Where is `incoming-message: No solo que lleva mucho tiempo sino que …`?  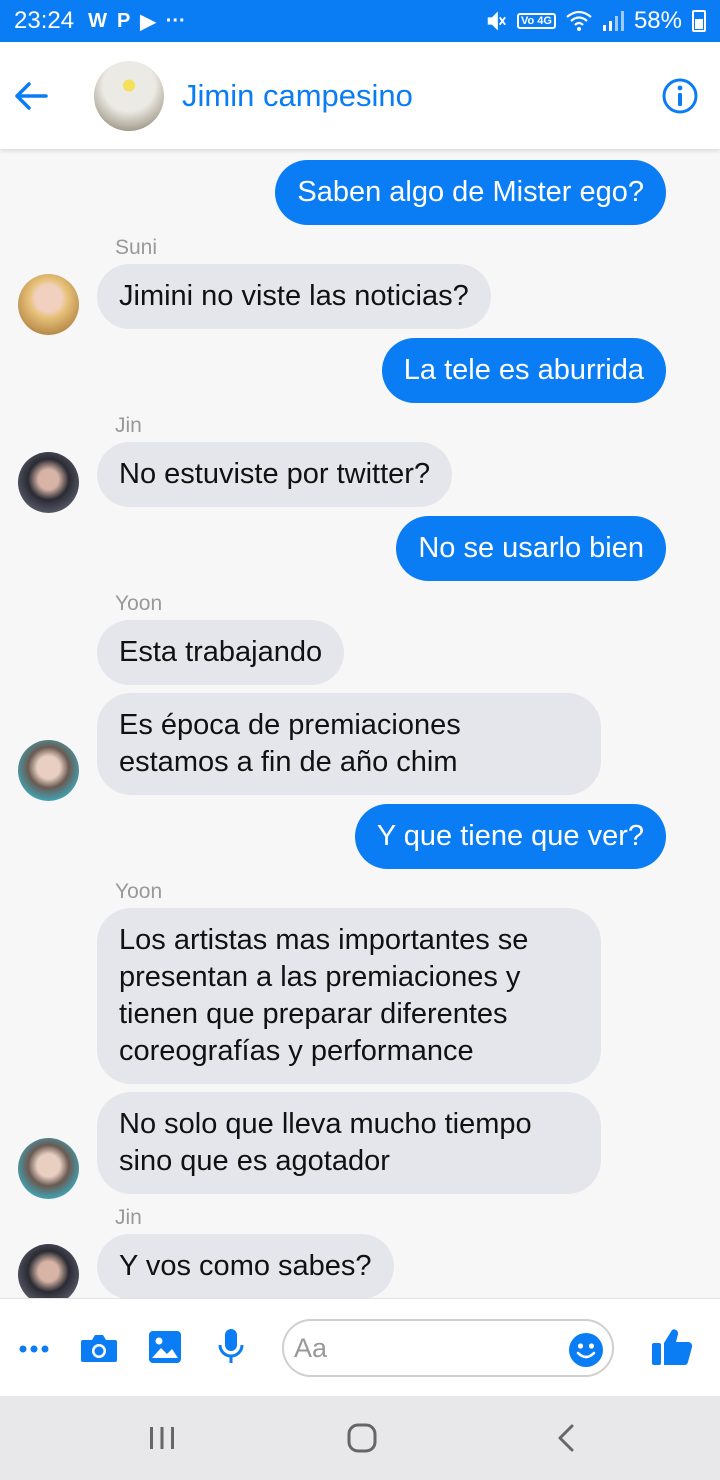 incoming-message: No solo que lleva mucho tiempo sino que … is located at coordinates (349, 1143).